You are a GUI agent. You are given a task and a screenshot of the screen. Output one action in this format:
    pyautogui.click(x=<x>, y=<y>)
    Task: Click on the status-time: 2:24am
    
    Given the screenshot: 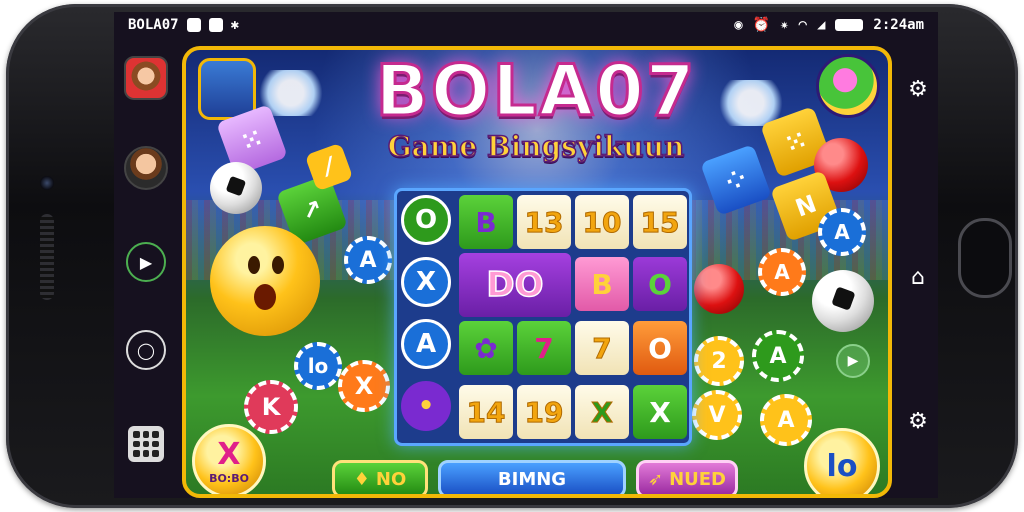 What is the action you would take?
    pyautogui.click(x=898, y=25)
    